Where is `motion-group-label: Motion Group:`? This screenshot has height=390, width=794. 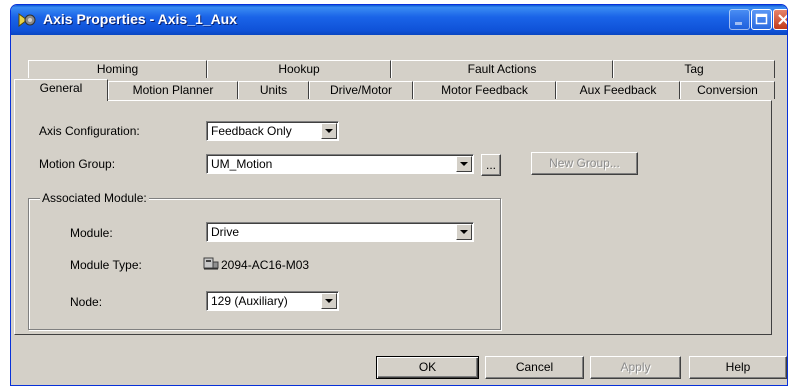
motion-group-label: Motion Group: is located at coordinates (77, 164).